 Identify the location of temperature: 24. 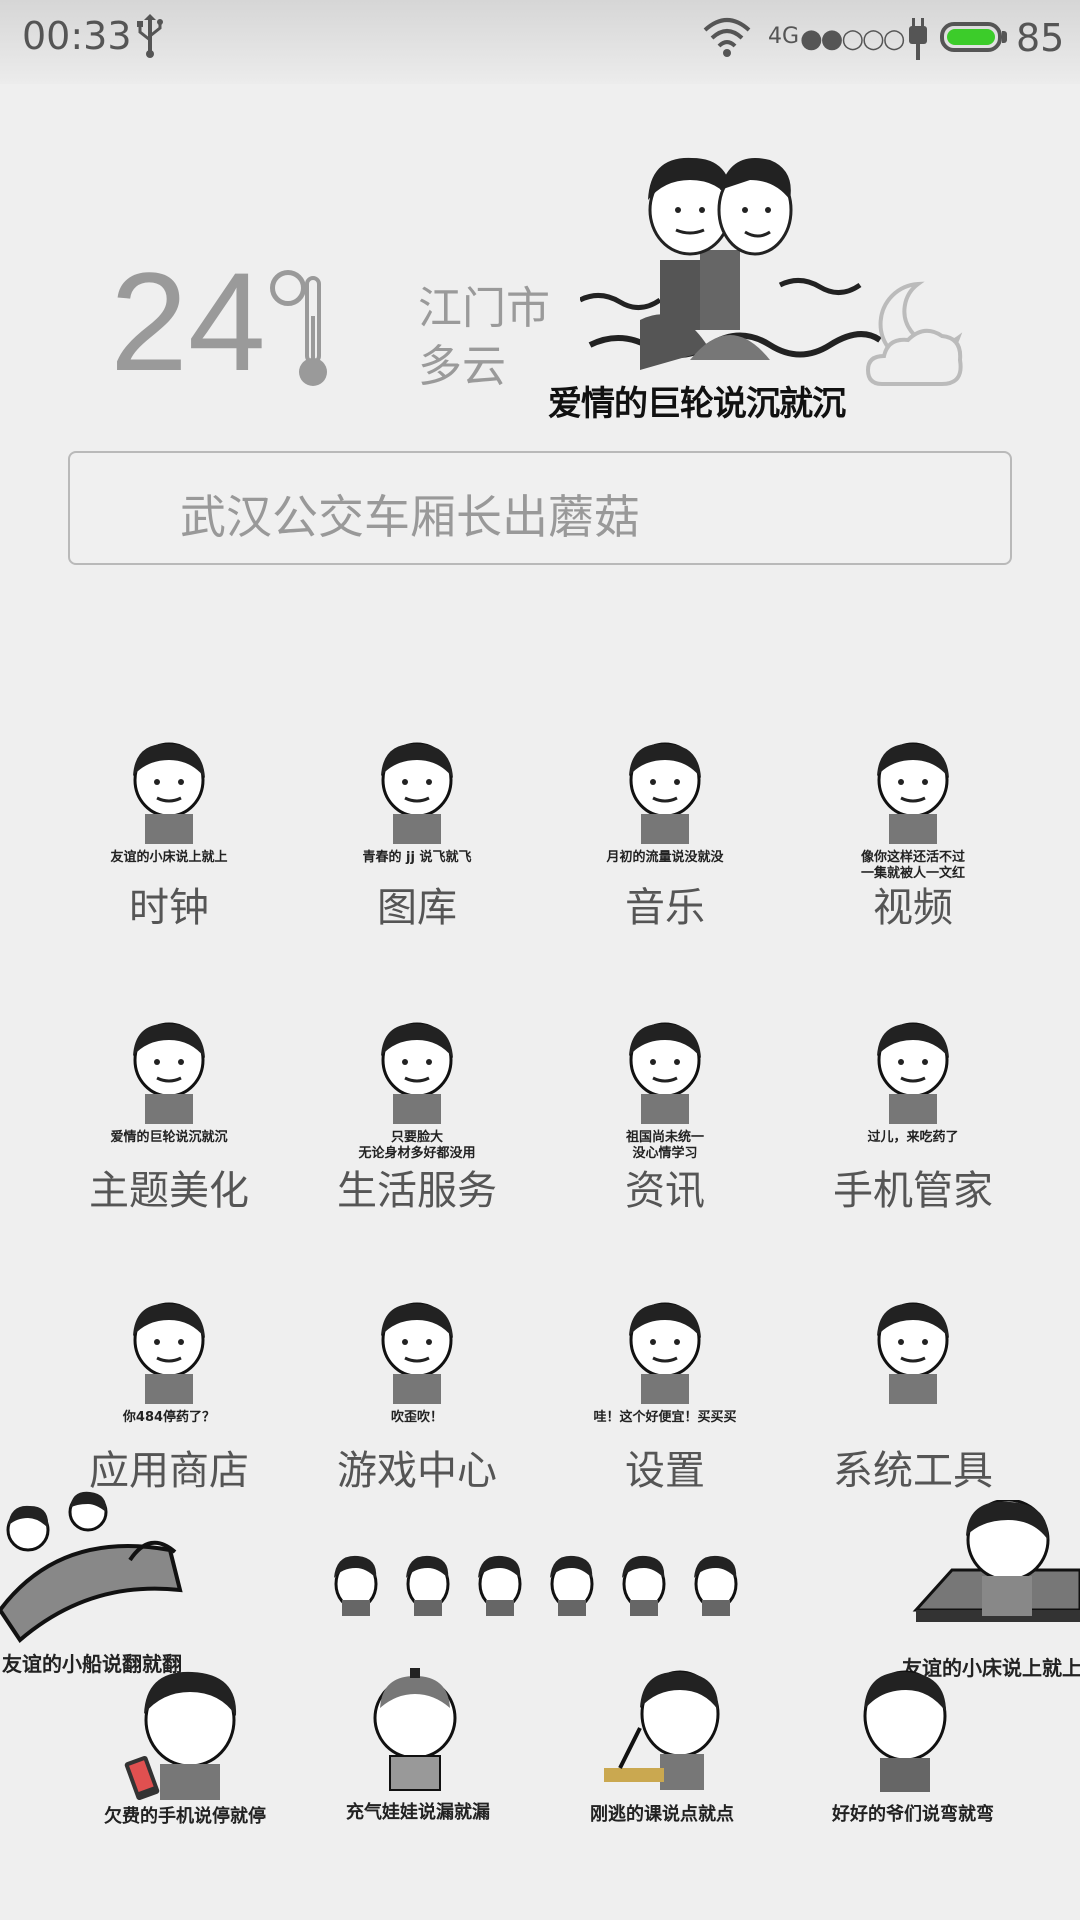
(188, 321).